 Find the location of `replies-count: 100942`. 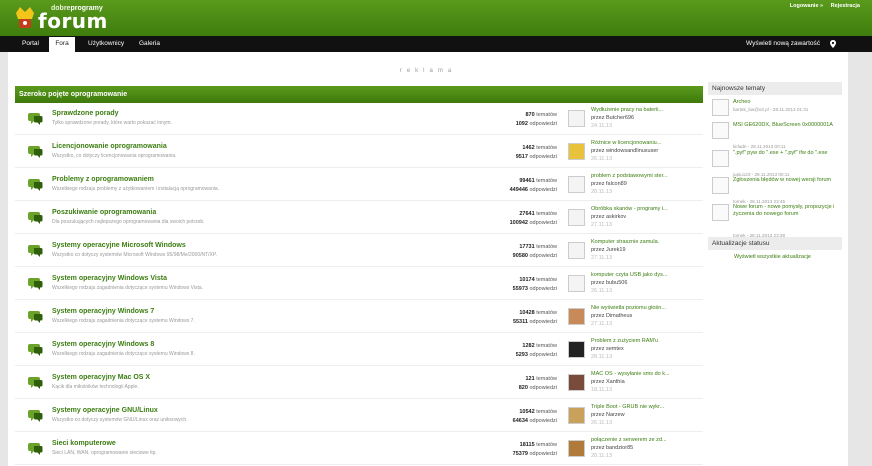

replies-count: 100942 is located at coordinates (518, 222).